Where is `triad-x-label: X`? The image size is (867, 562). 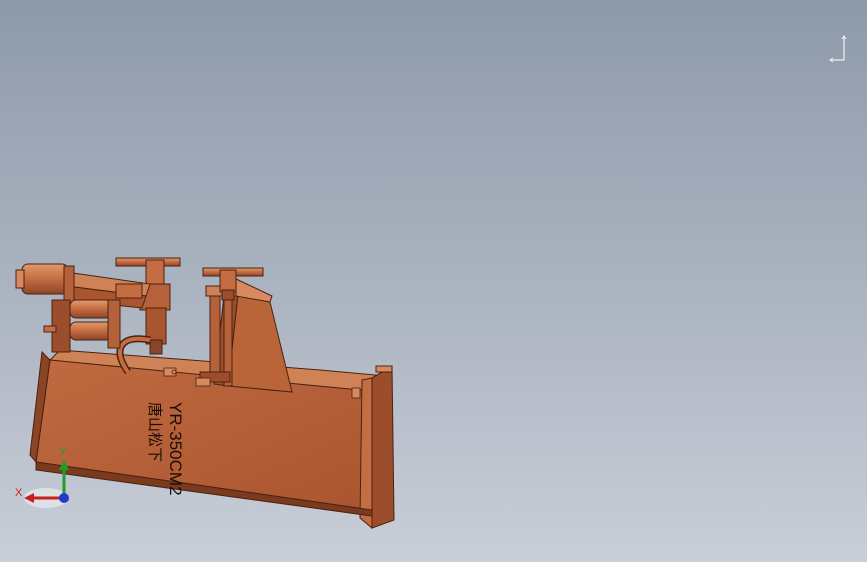 triad-x-label: X is located at coordinates (19, 493).